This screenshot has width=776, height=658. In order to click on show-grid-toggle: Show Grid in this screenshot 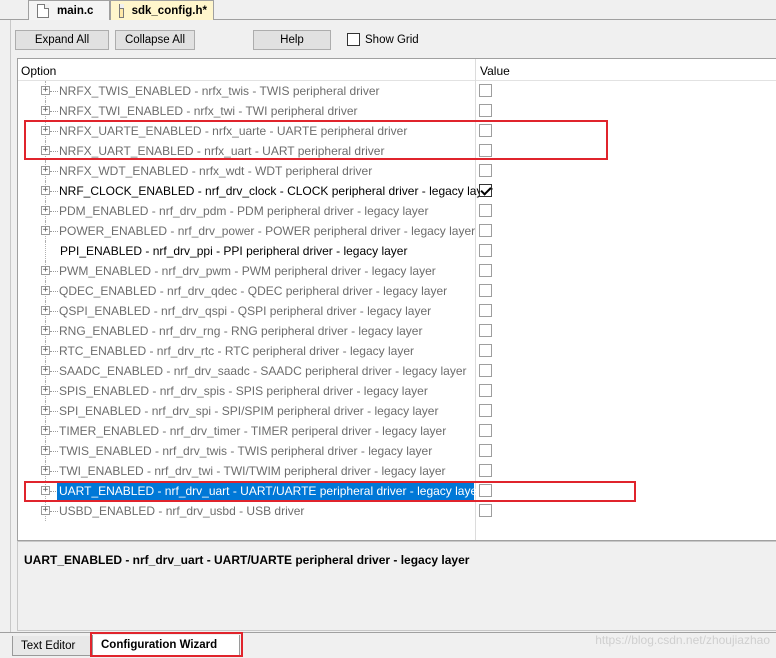, I will do `click(383, 39)`.